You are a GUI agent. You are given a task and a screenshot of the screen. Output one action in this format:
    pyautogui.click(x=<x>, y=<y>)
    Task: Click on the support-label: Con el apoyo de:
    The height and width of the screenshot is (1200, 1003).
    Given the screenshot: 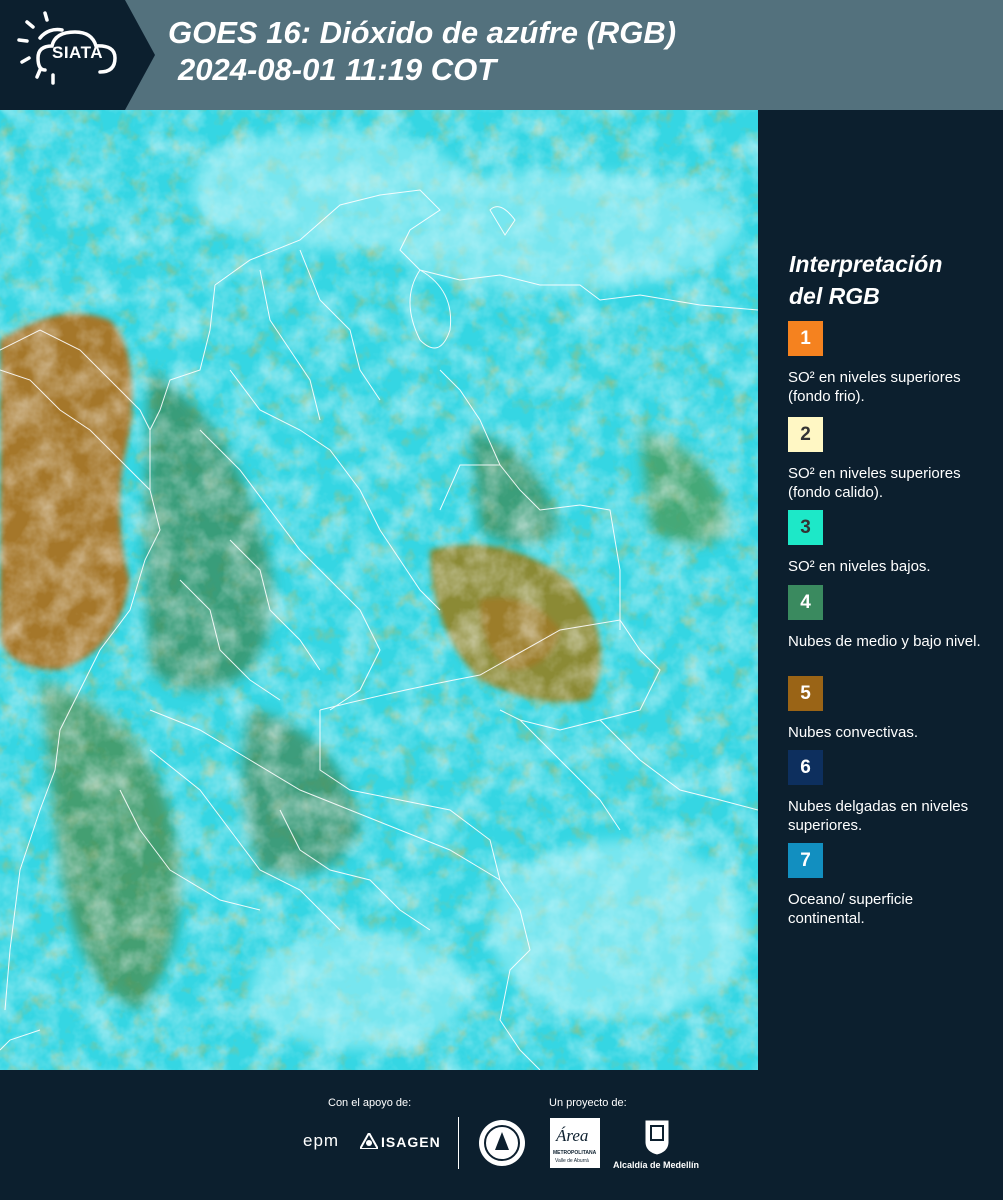 What is the action you would take?
    pyautogui.click(x=370, y=1103)
    